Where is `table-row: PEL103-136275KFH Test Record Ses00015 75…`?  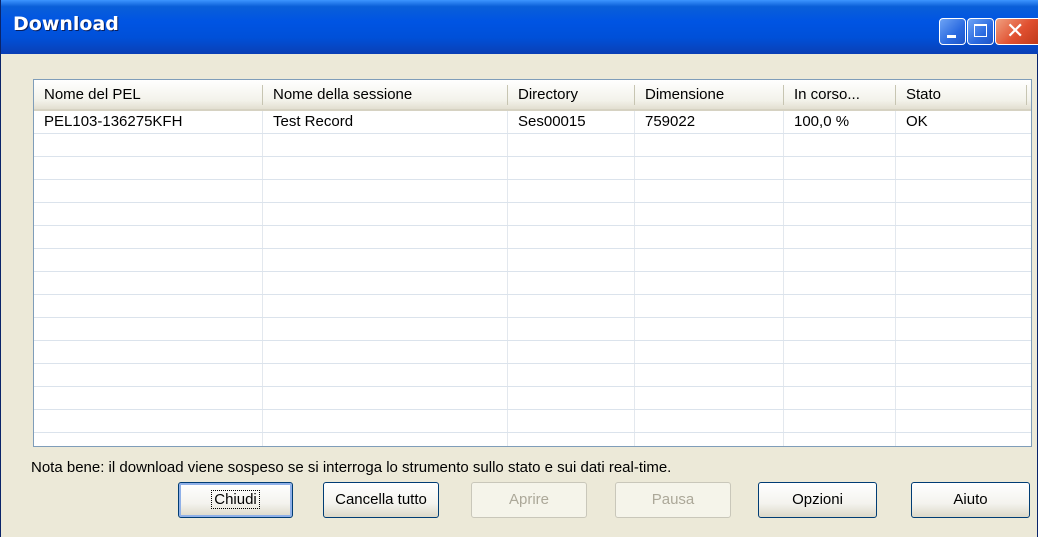 table-row: PEL103-136275KFH Test Record Ses00015 75… is located at coordinates (532, 122).